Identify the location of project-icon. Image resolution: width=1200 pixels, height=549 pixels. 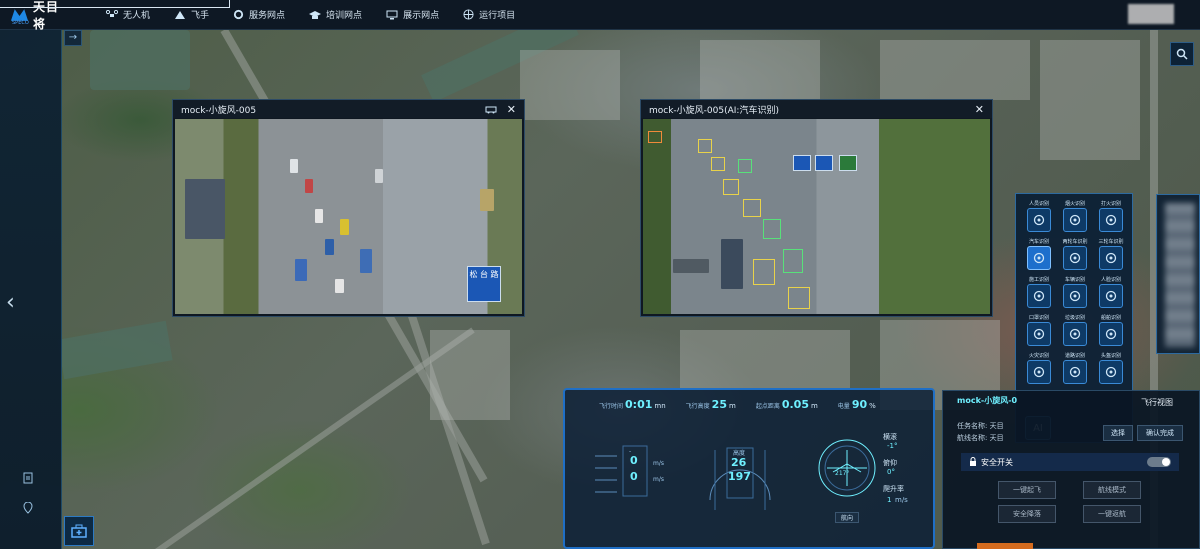
(468, 14).